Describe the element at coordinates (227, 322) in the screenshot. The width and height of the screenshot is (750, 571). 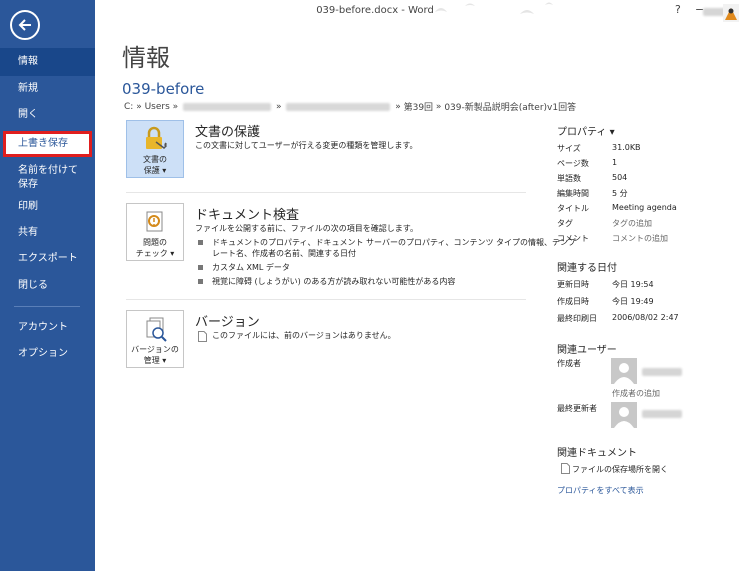
I see `version-heading: バージョン` at that location.